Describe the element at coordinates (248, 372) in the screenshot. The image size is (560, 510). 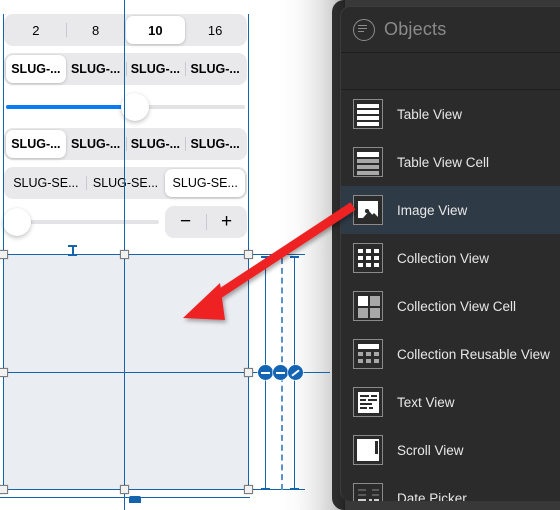
I see `selection-handle-middle-right` at that location.